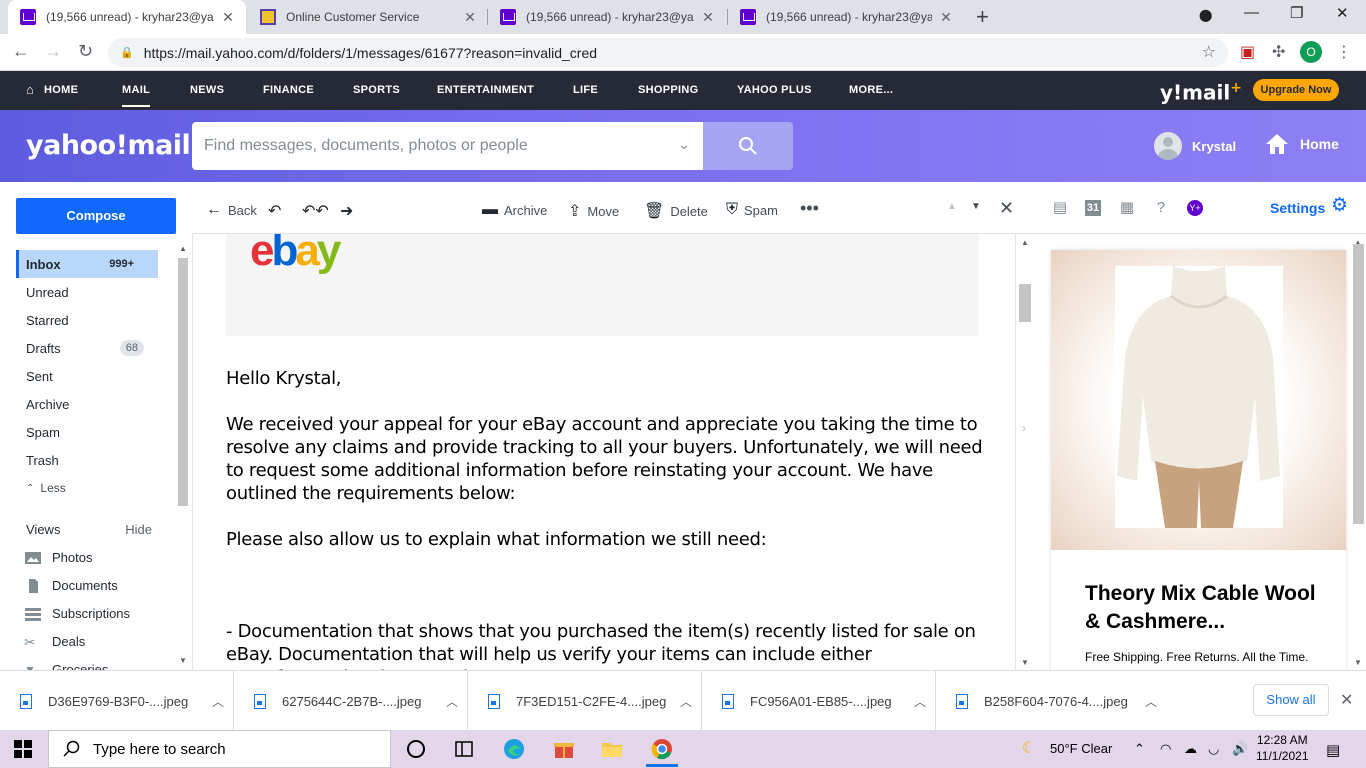 The height and width of the screenshot is (768, 1366). What do you see at coordinates (53, 51) in the screenshot?
I see `forward-arrow-icon: →` at bounding box center [53, 51].